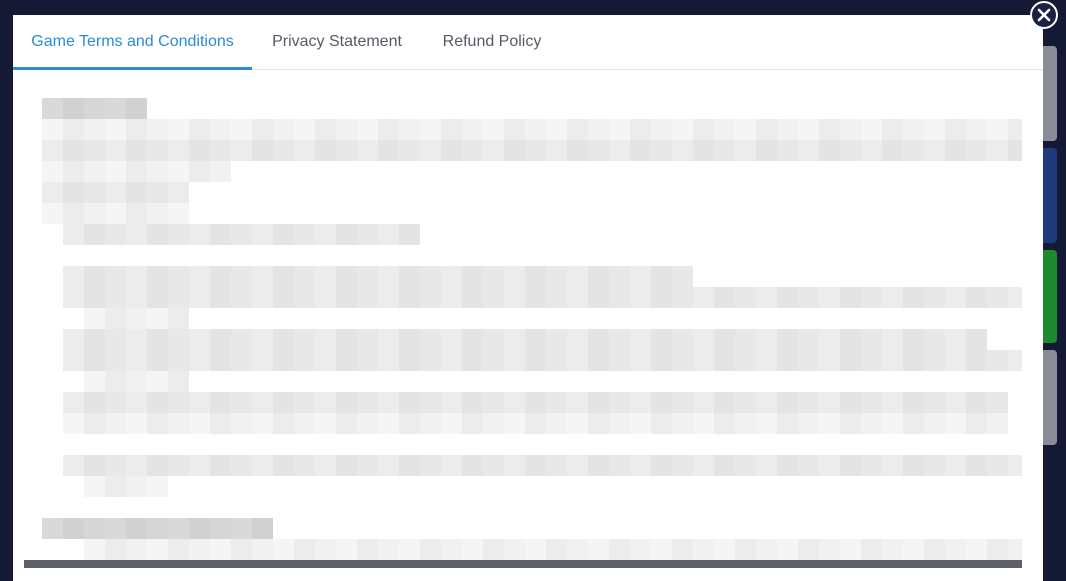 The width and height of the screenshot is (1066, 581). I want to click on tab-privacy-statement: Privacy Statement, so click(337, 42).